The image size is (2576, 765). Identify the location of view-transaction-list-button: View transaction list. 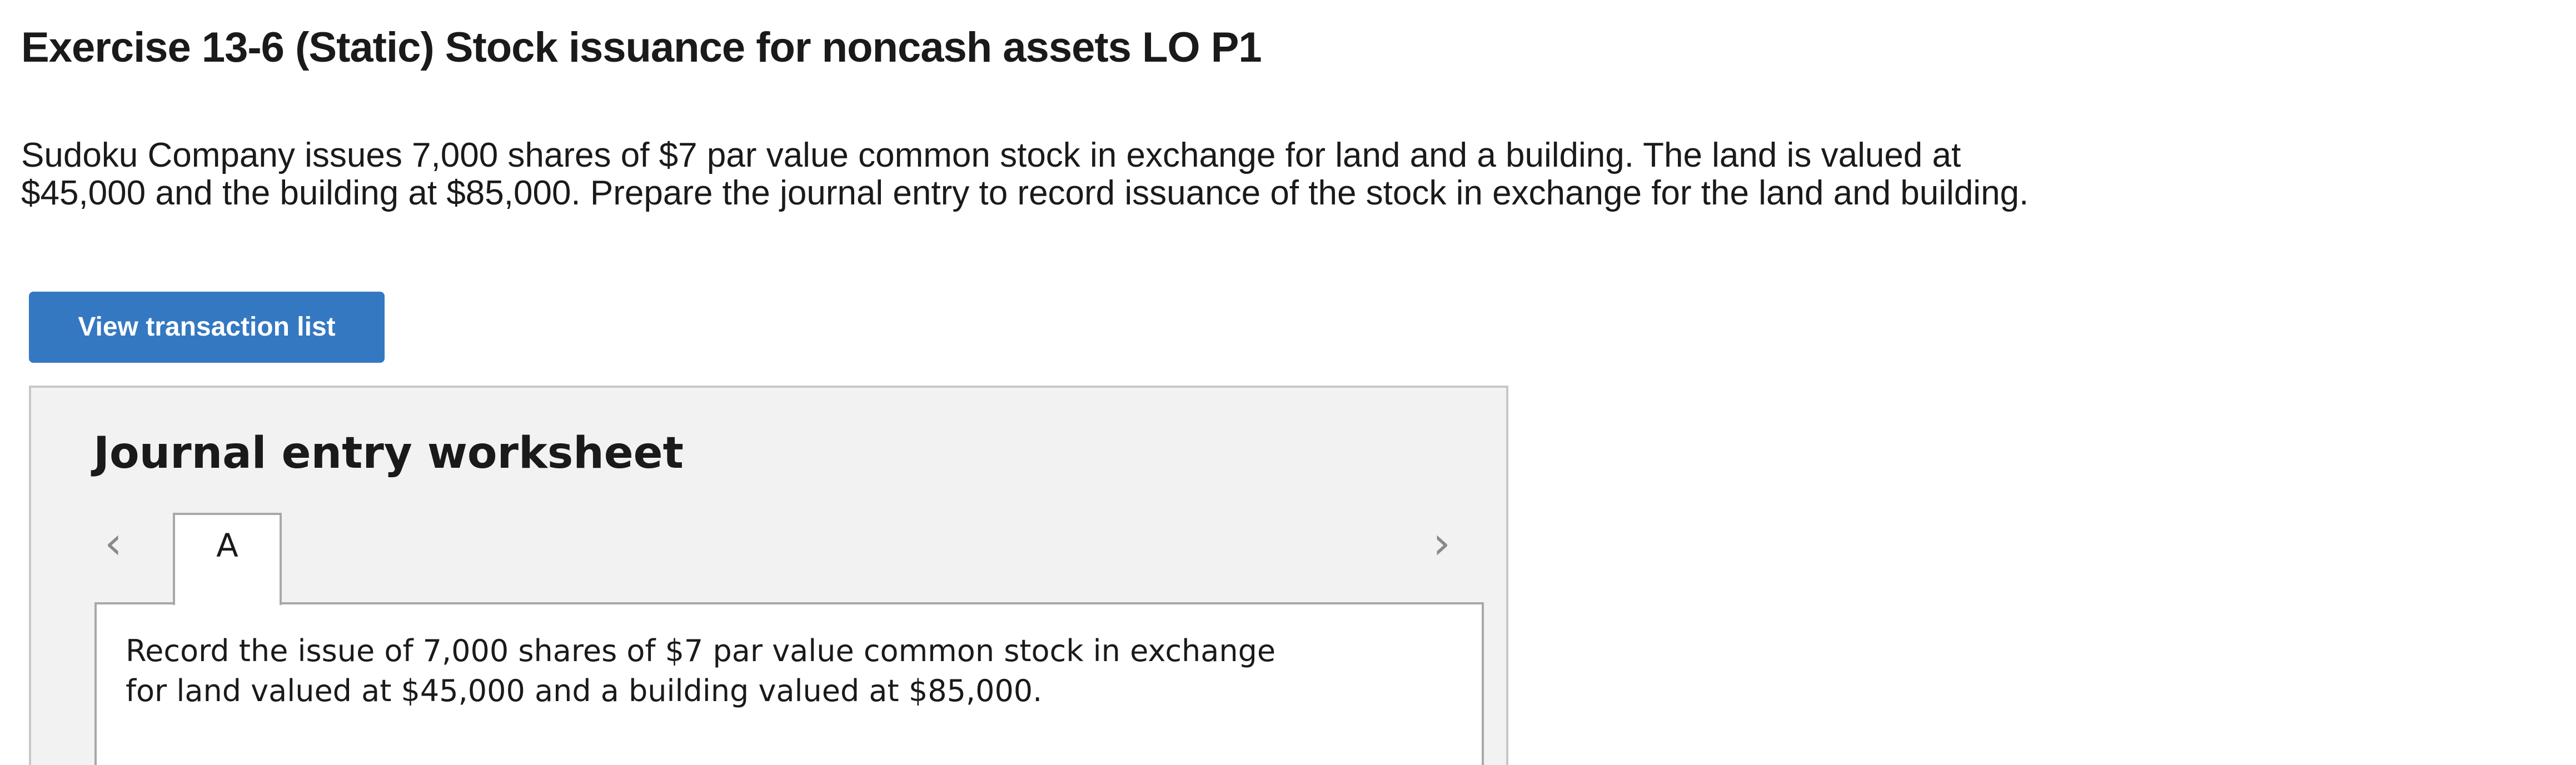
(207, 327).